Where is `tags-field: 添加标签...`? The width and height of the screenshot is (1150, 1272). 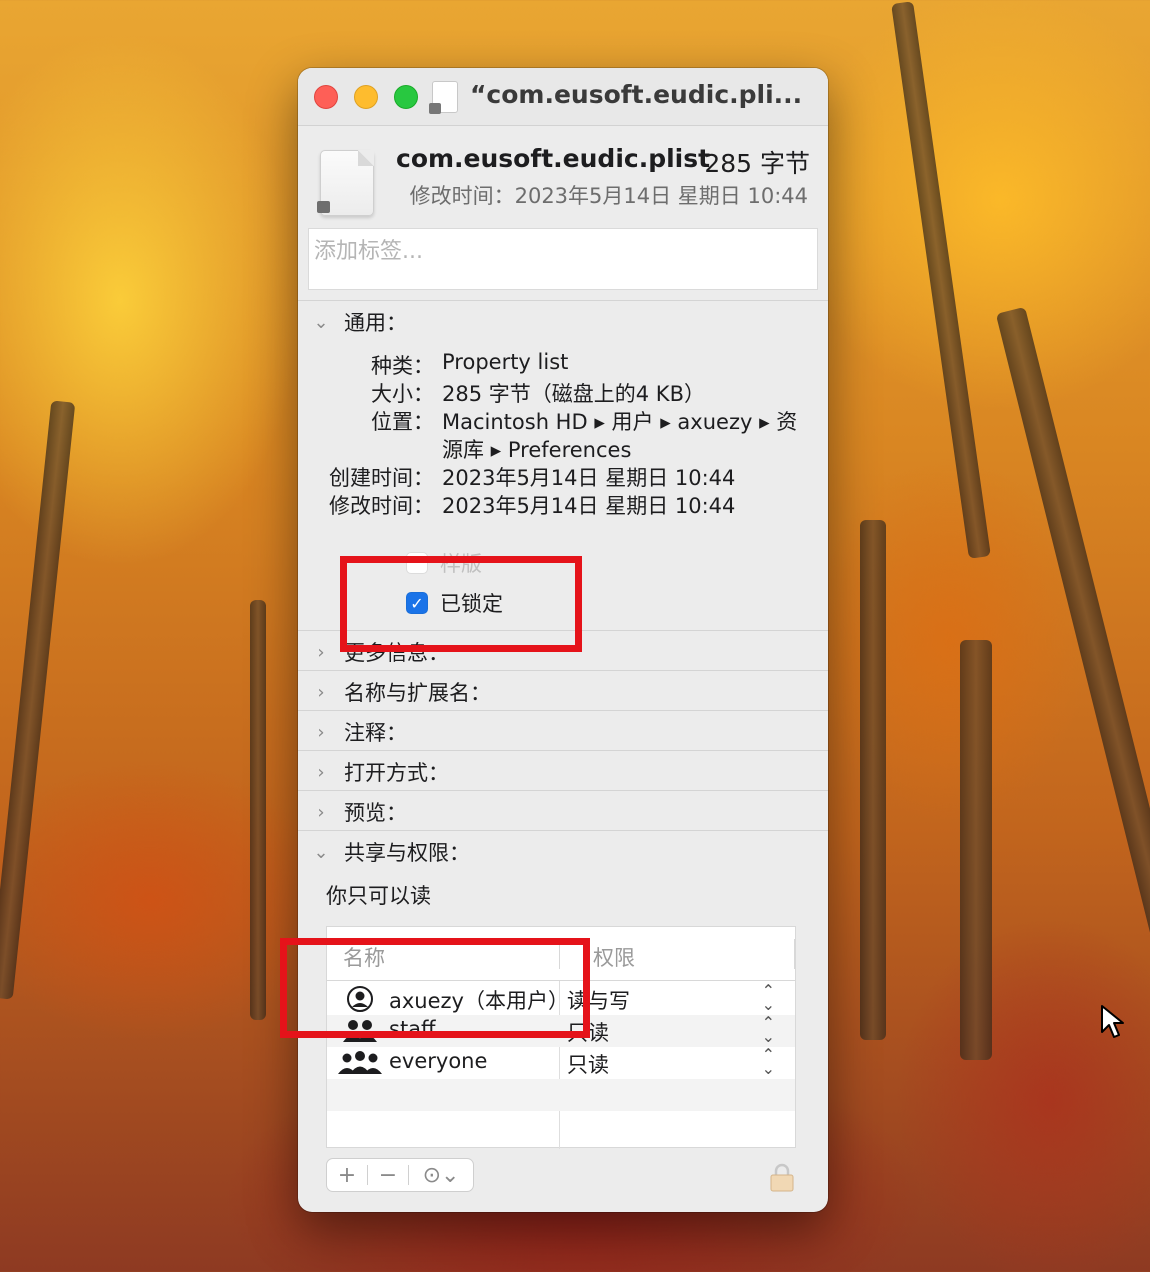 tags-field: 添加标签... is located at coordinates (563, 259).